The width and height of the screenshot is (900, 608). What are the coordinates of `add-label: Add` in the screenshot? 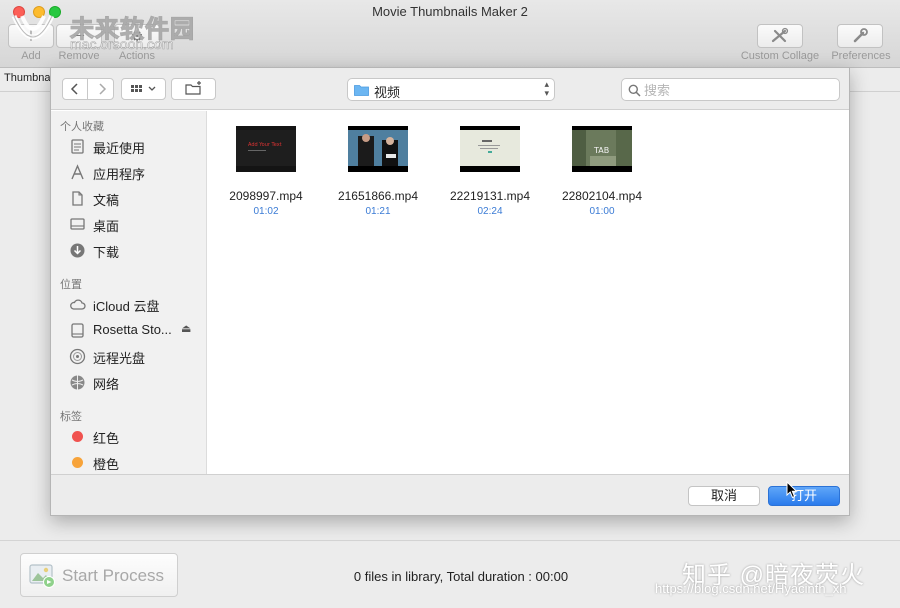 It's located at (31, 56).